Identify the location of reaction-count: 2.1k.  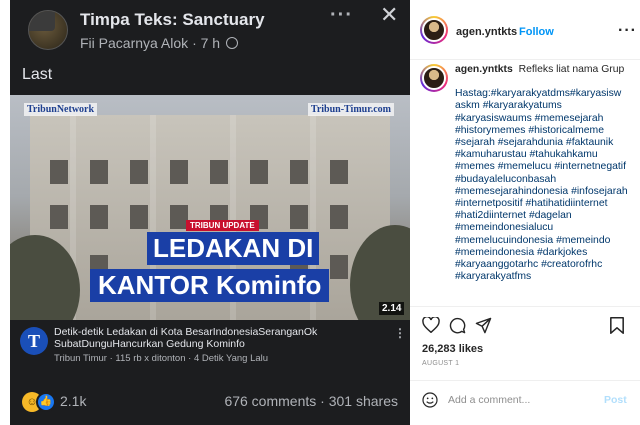
(73, 401).